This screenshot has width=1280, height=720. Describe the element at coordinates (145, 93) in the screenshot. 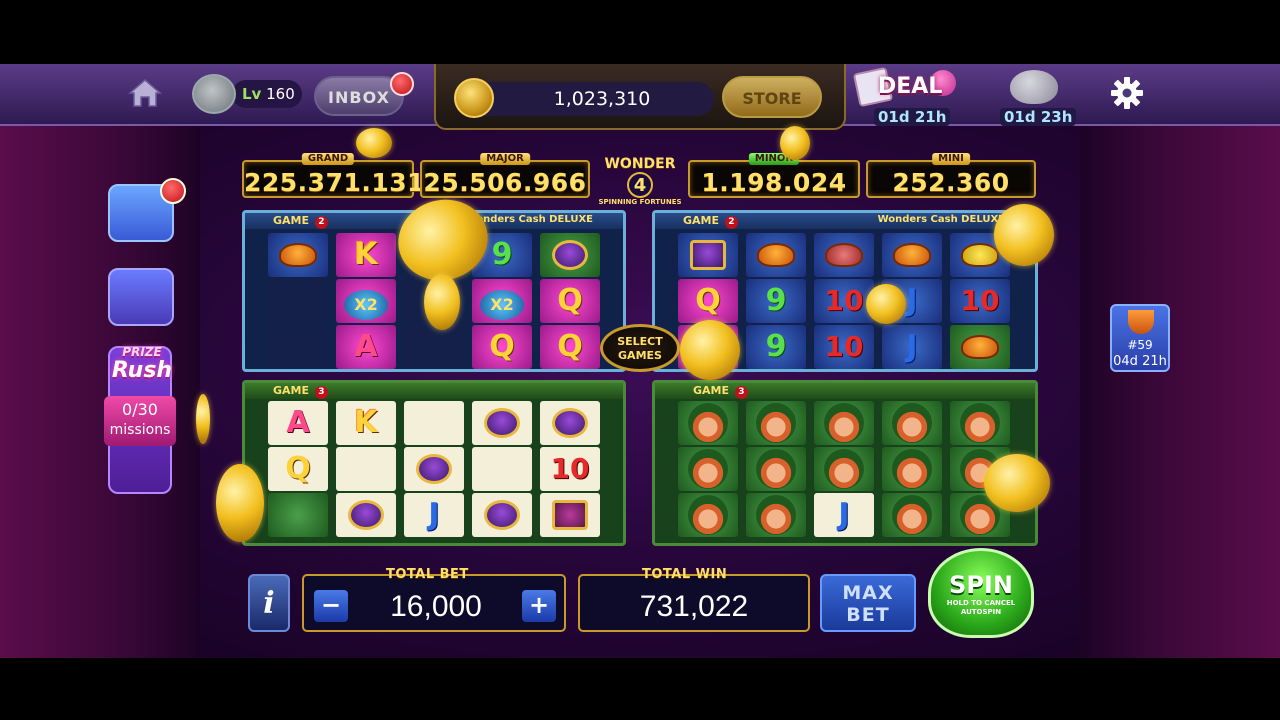

I see `home-icon` at that location.